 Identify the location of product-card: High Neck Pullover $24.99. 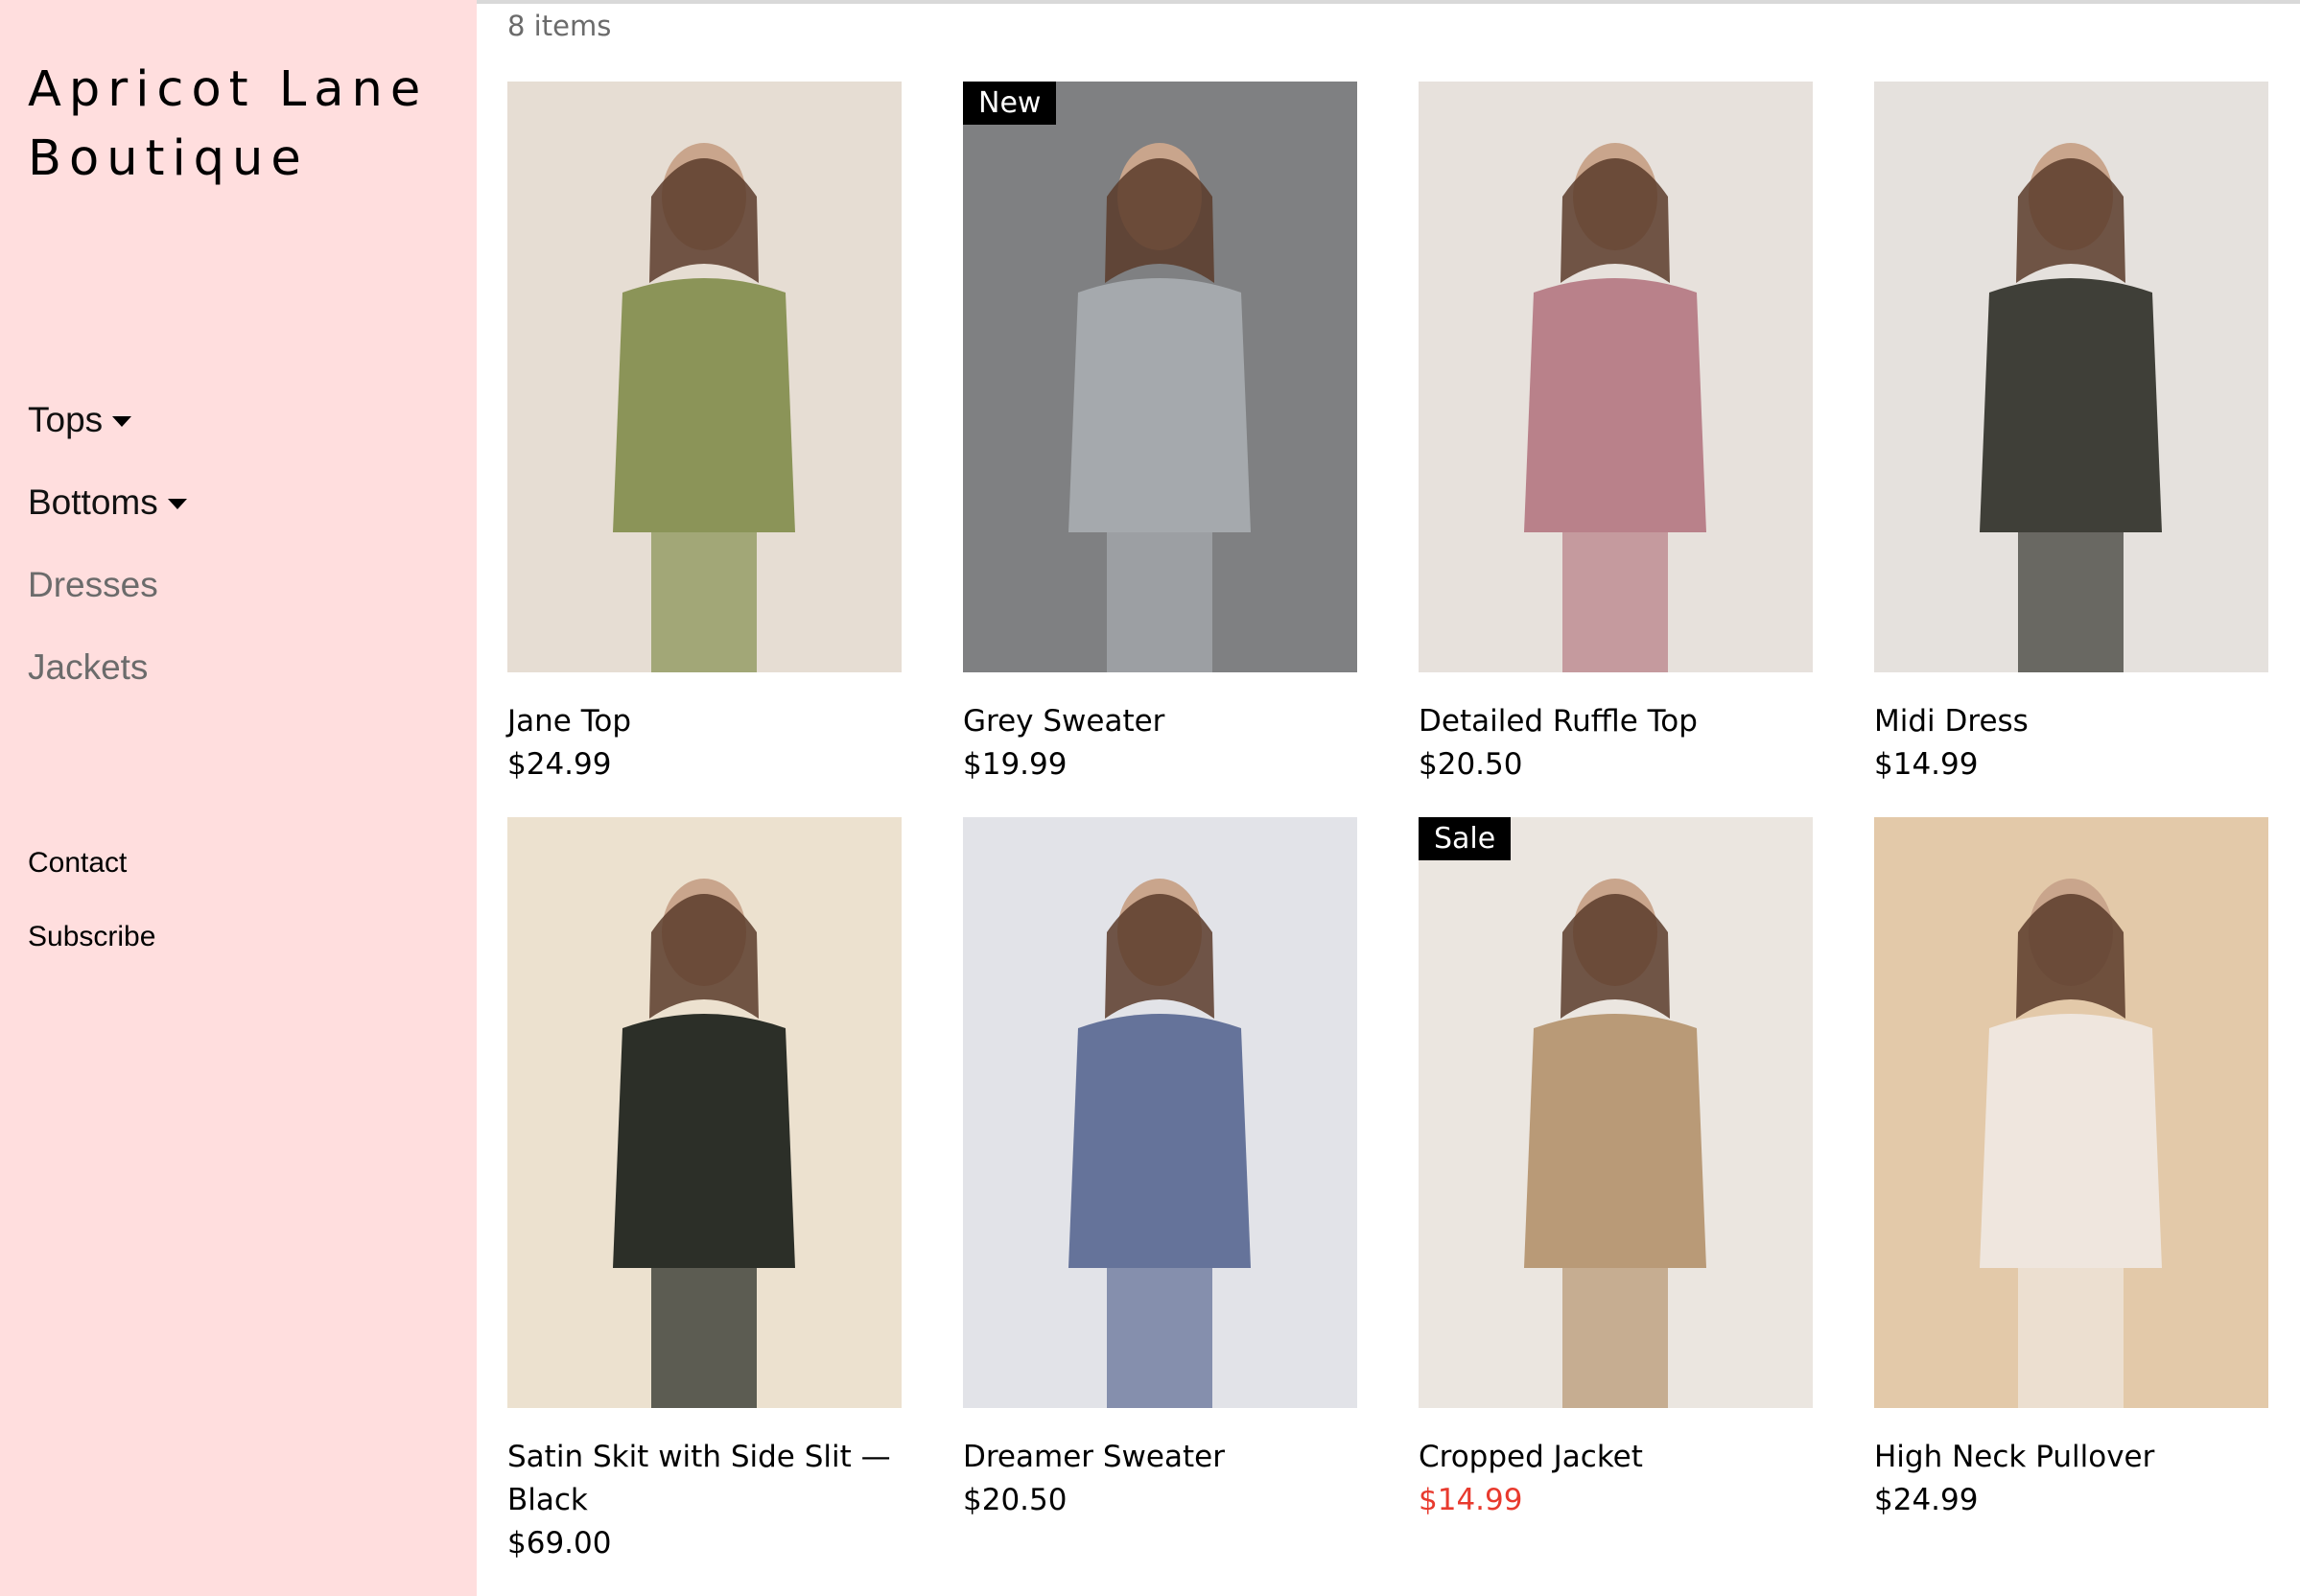
(2071, 1169).